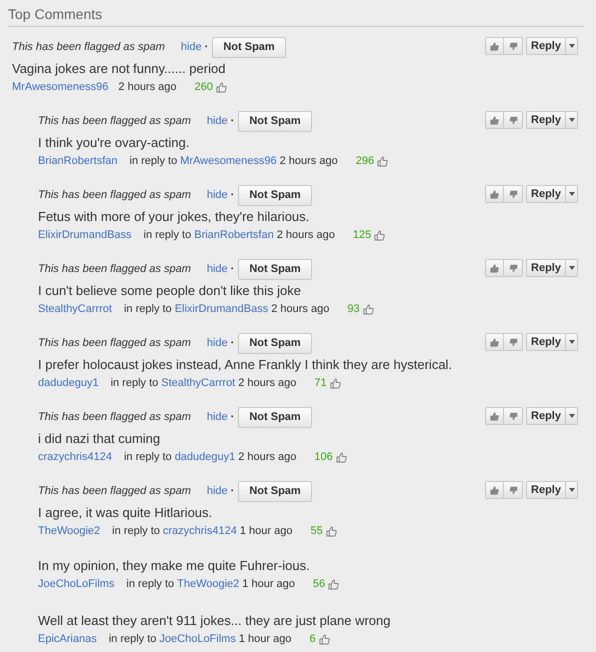  What do you see at coordinates (78, 161) in the screenshot?
I see `author-link: BrianRobertsfan` at bounding box center [78, 161].